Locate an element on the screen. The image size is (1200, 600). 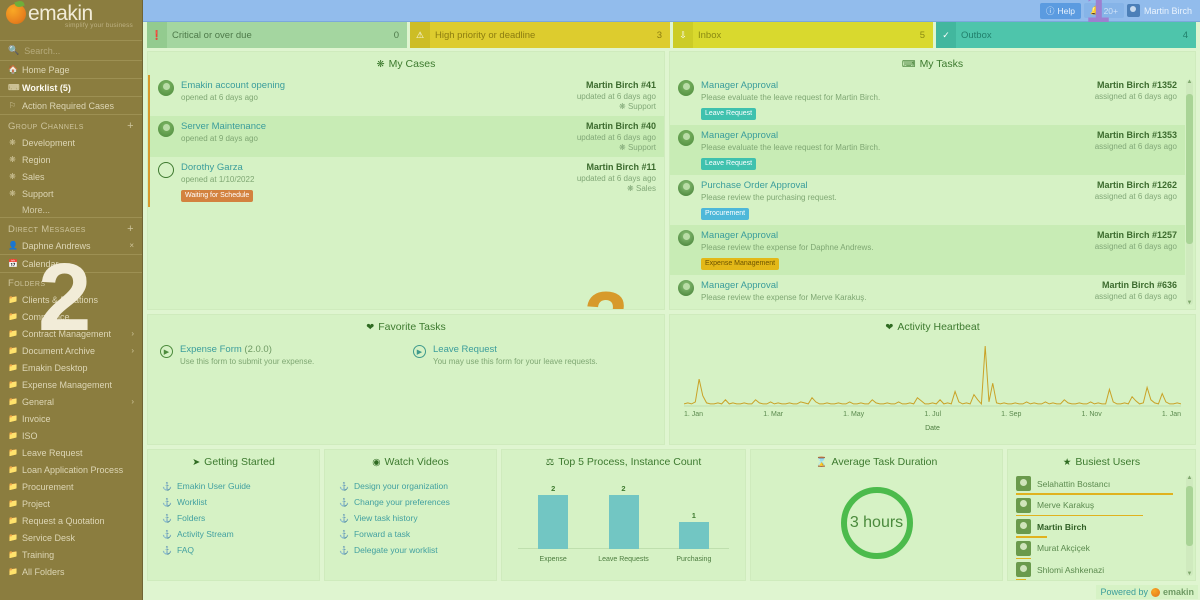
sidebar-folder-item: 📁 Emakin Desktop is located at coordinates (71, 367).